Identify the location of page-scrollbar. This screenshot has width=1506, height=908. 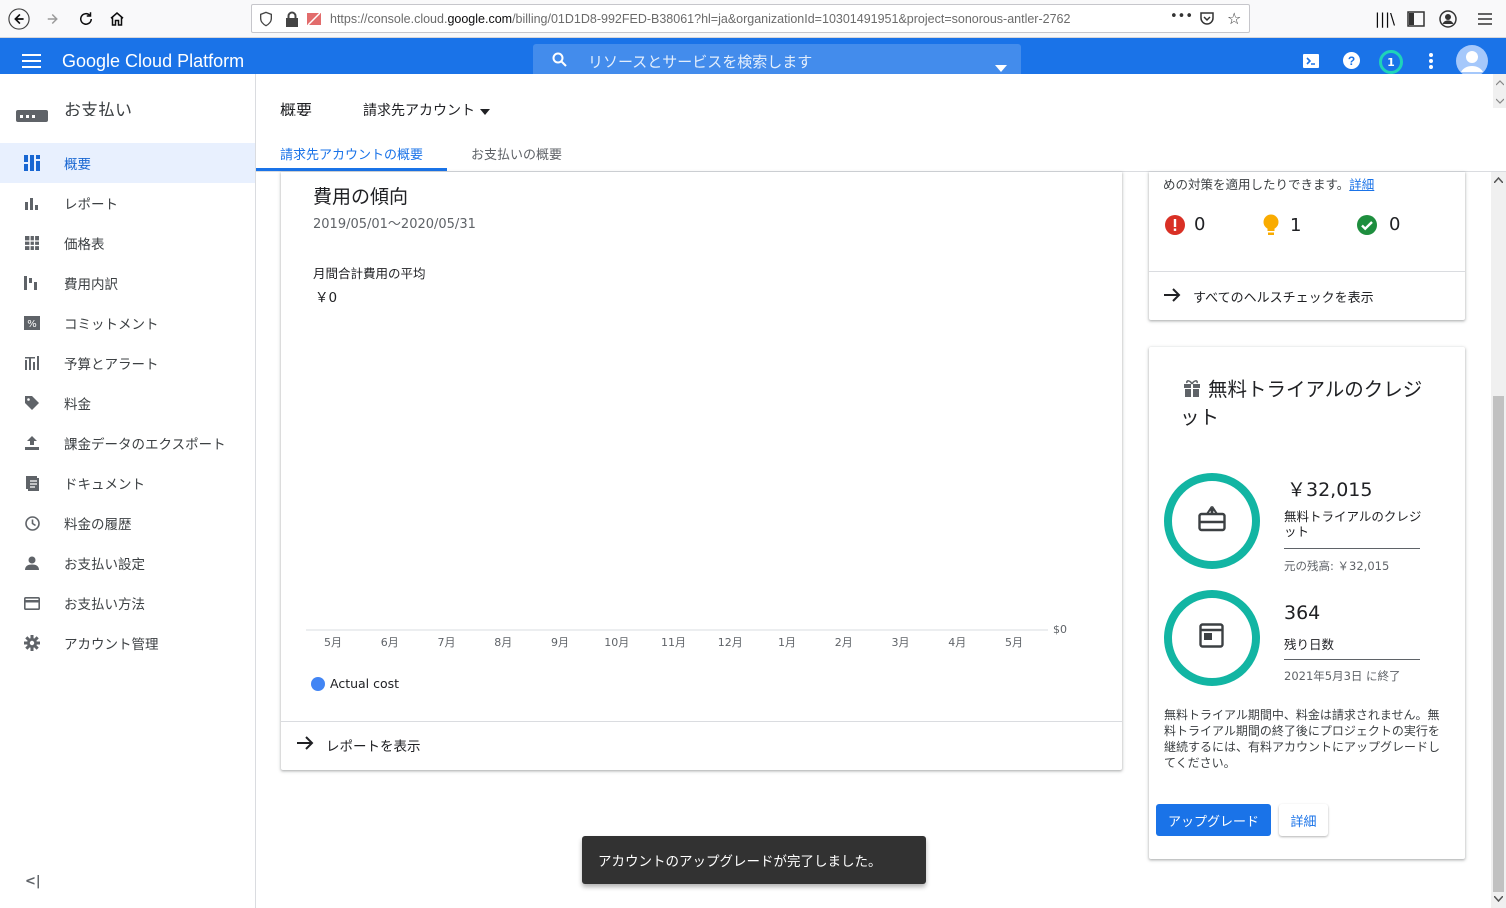
(1498, 540).